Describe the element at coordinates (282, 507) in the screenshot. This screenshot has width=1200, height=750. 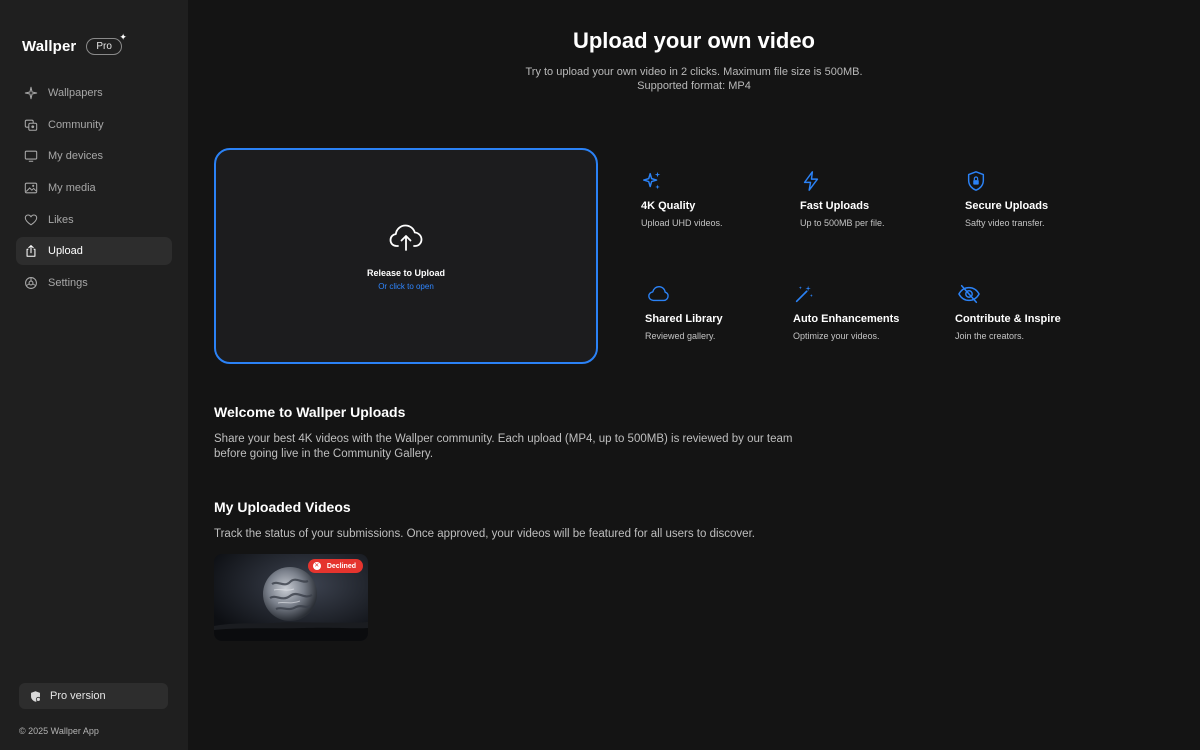
I see `uploads-title: My Uploaded Videos` at that location.